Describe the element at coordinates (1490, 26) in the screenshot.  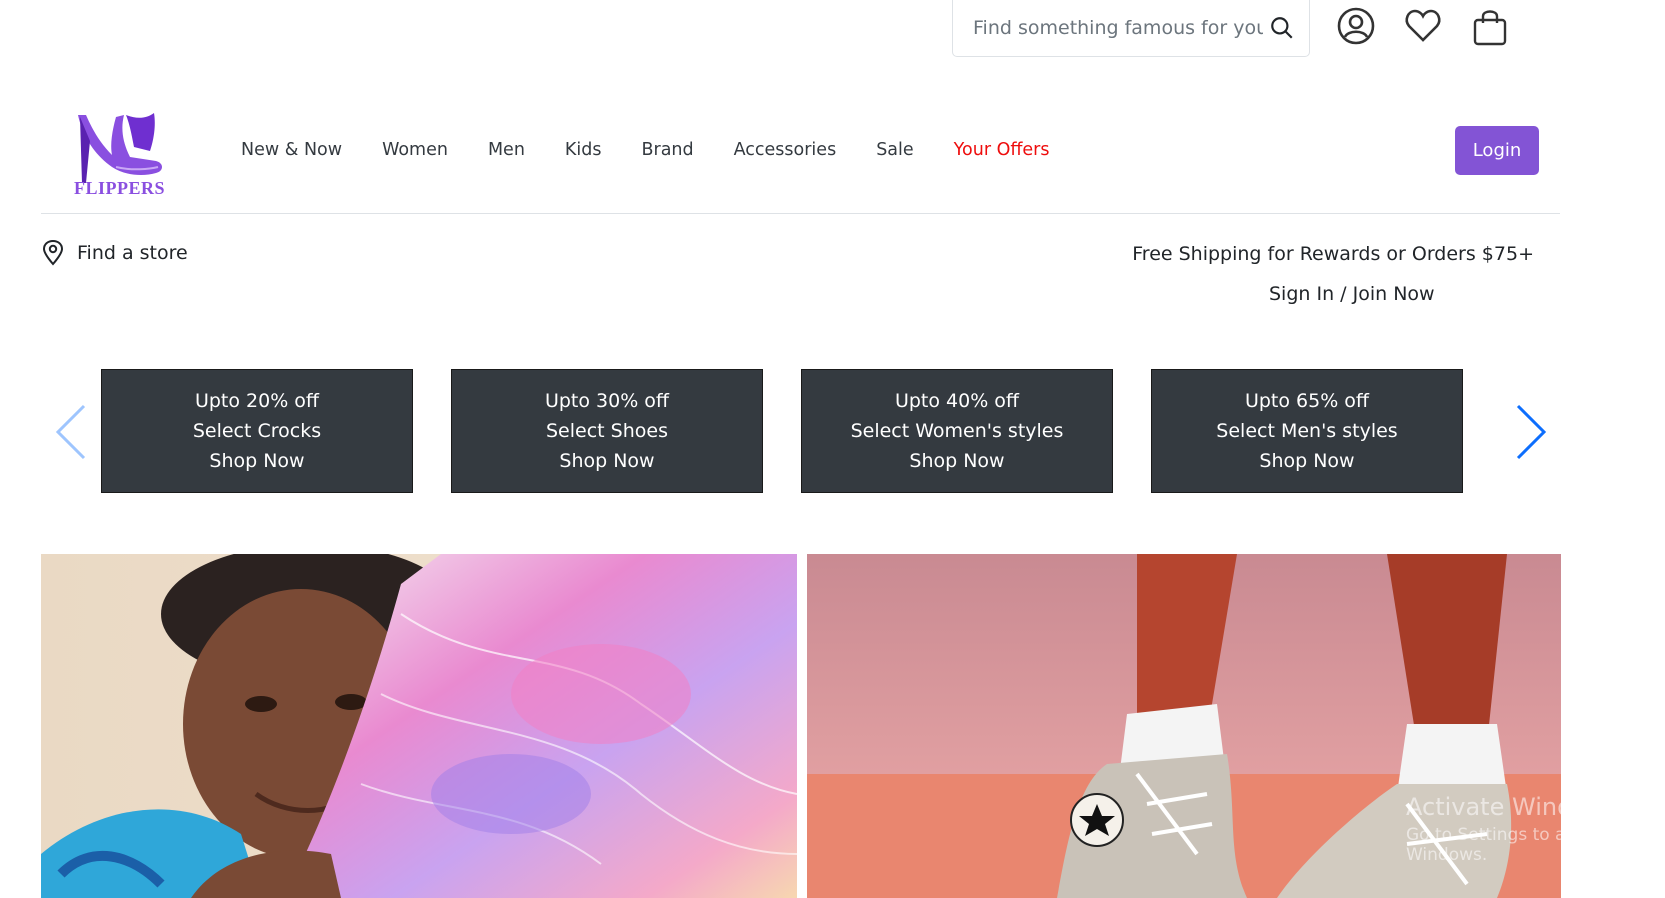
I see `shopping-bag-icon` at that location.